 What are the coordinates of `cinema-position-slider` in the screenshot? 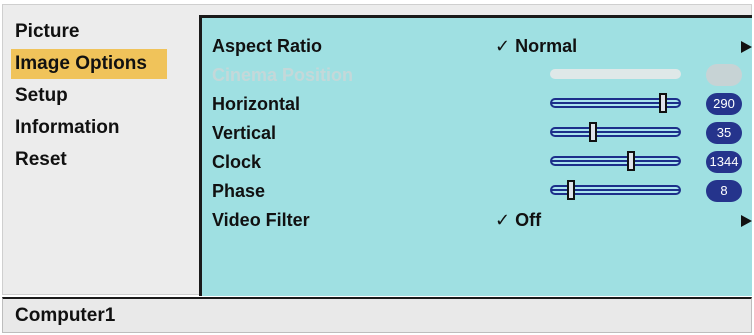 It's located at (615, 74).